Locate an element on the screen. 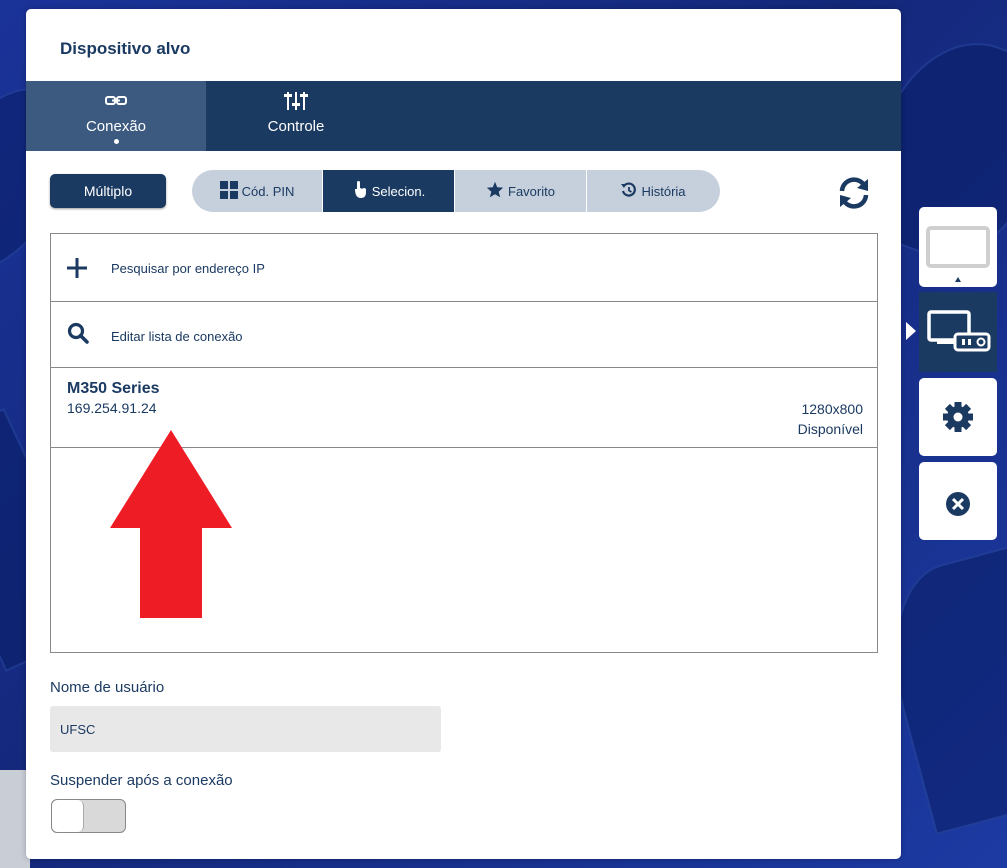 This screenshot has width=1007, height=868. segment-history: História is located at coordinates (653, 191).